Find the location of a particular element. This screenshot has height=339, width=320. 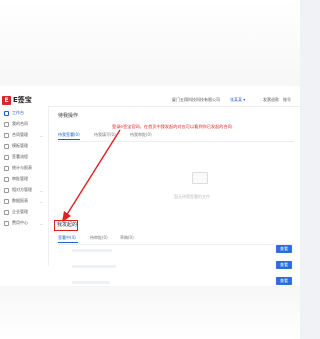

annotation-arrow-head is located at coordinates (66, 216).